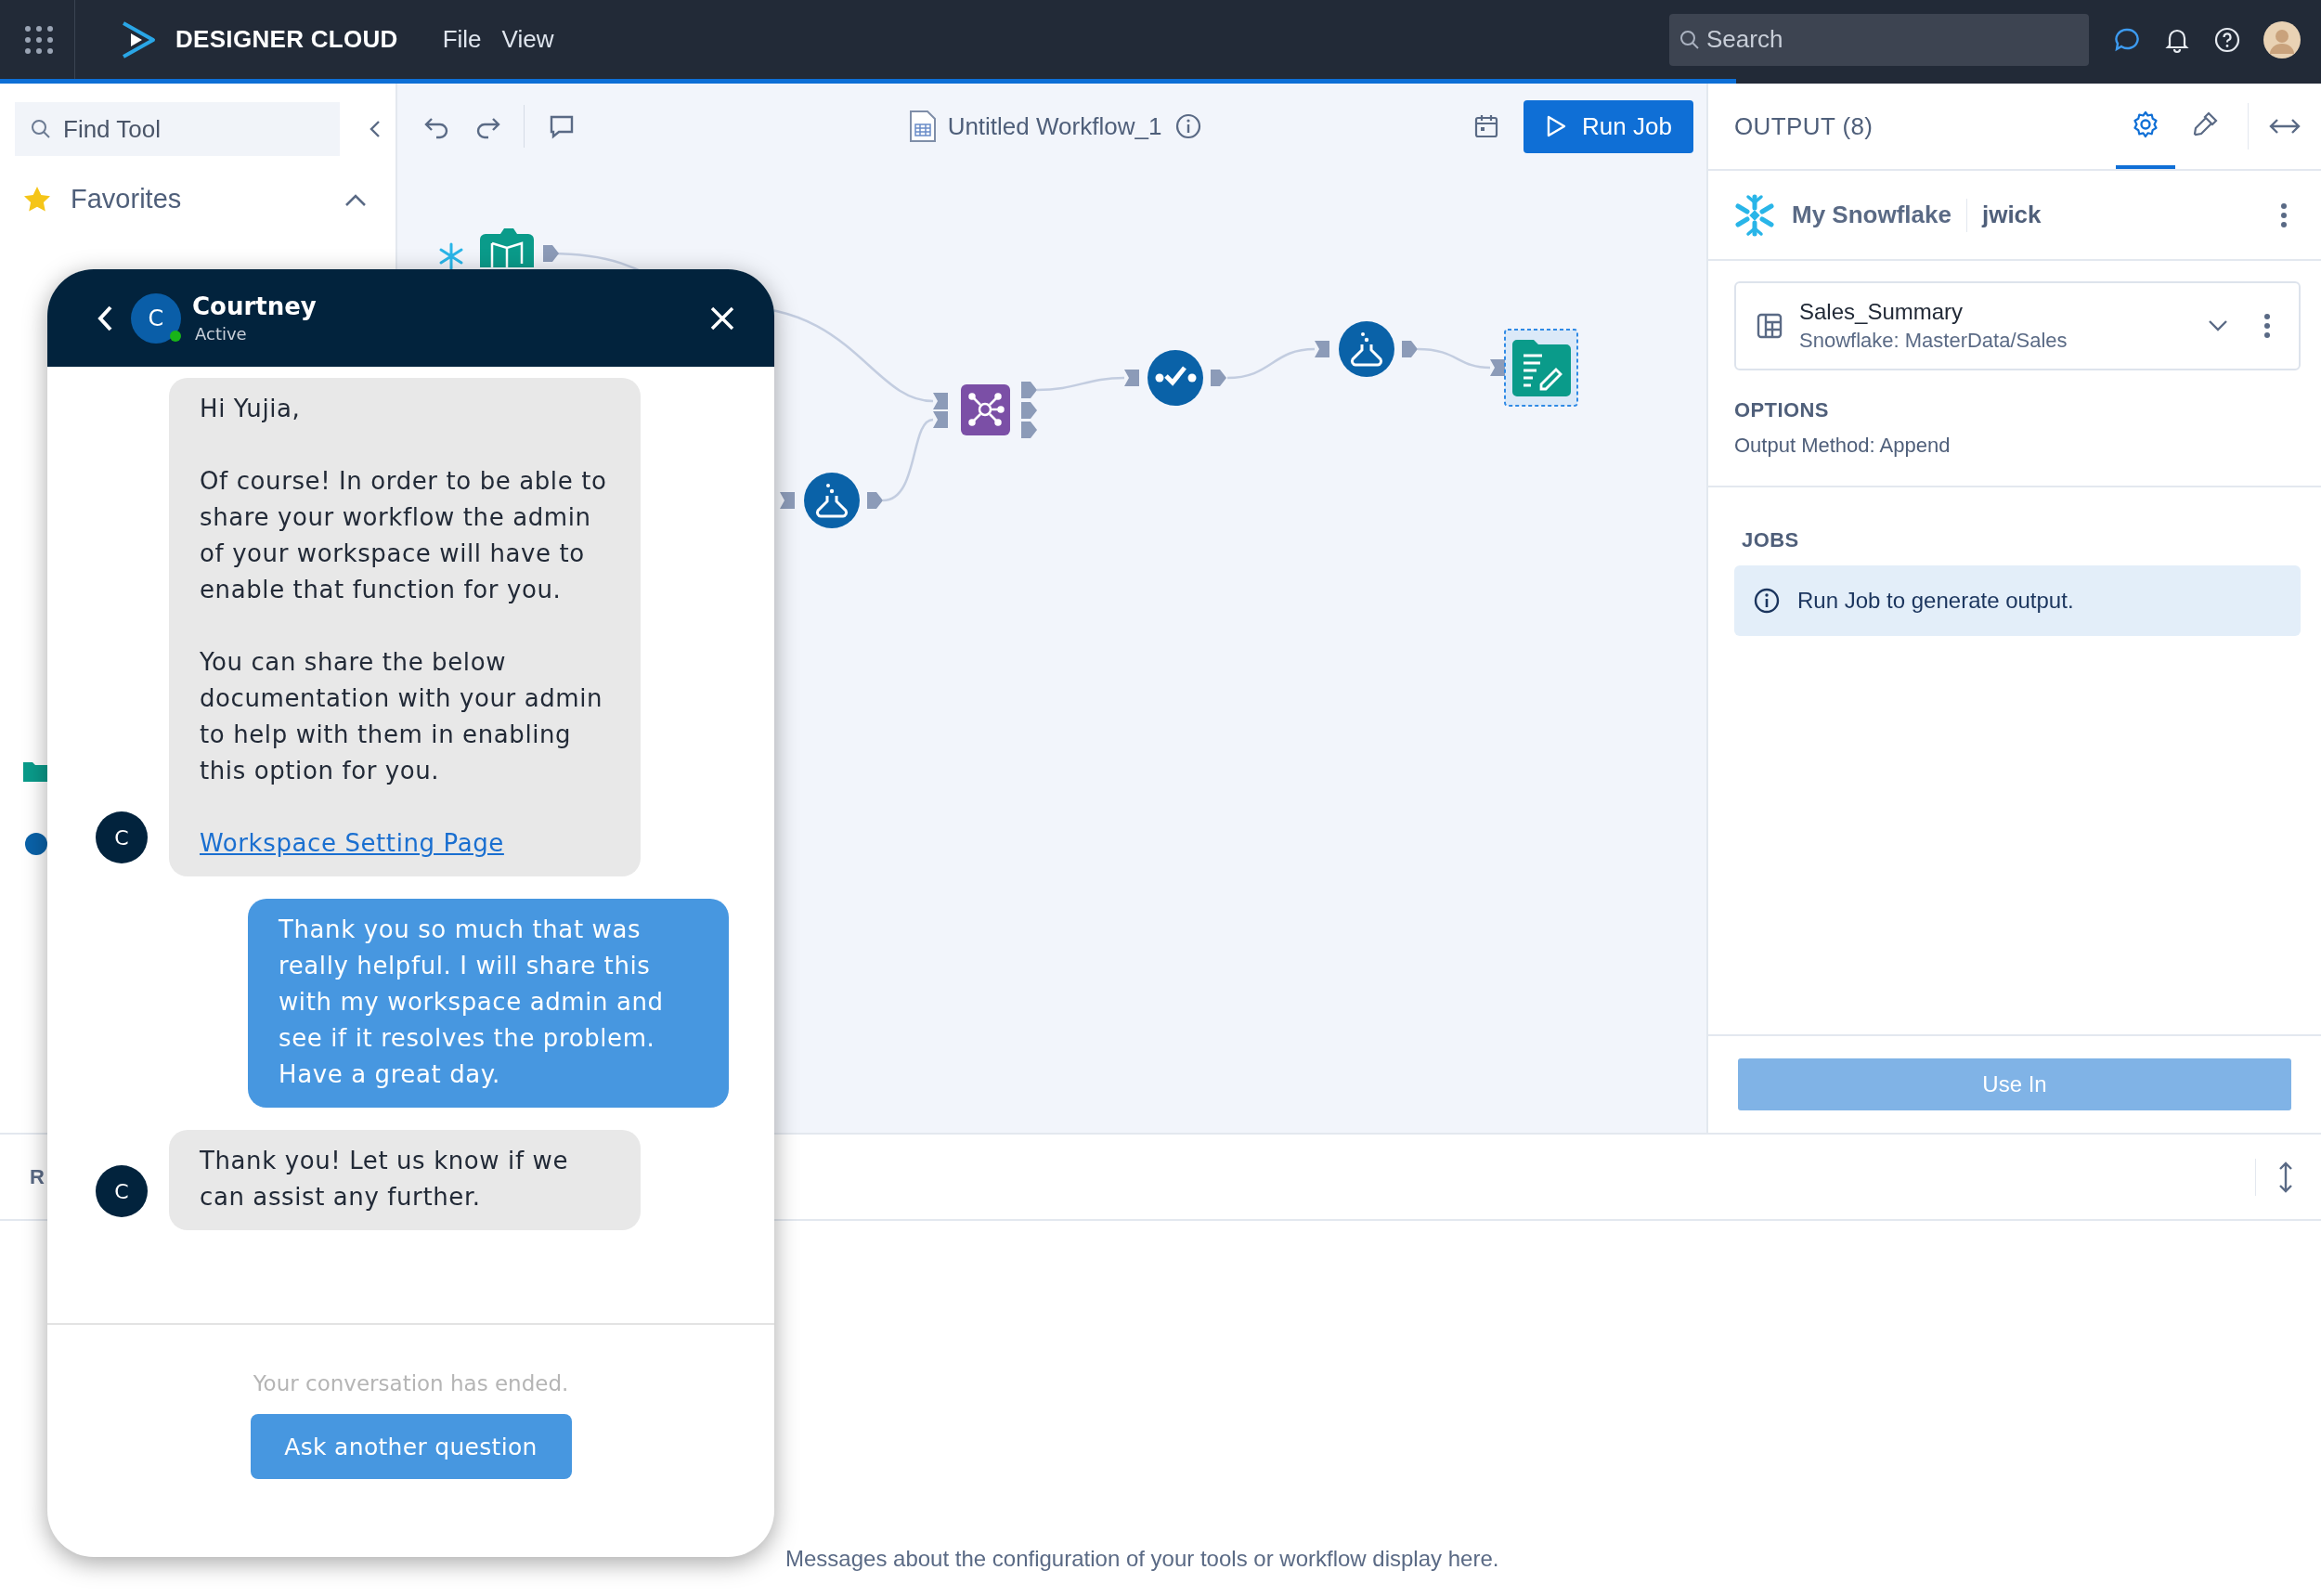  What do you see at coordinates (1055, 126) in the screenshot?
I see `workflow-title: Untitled Workflow_1` at bounding box center [1055, 126].